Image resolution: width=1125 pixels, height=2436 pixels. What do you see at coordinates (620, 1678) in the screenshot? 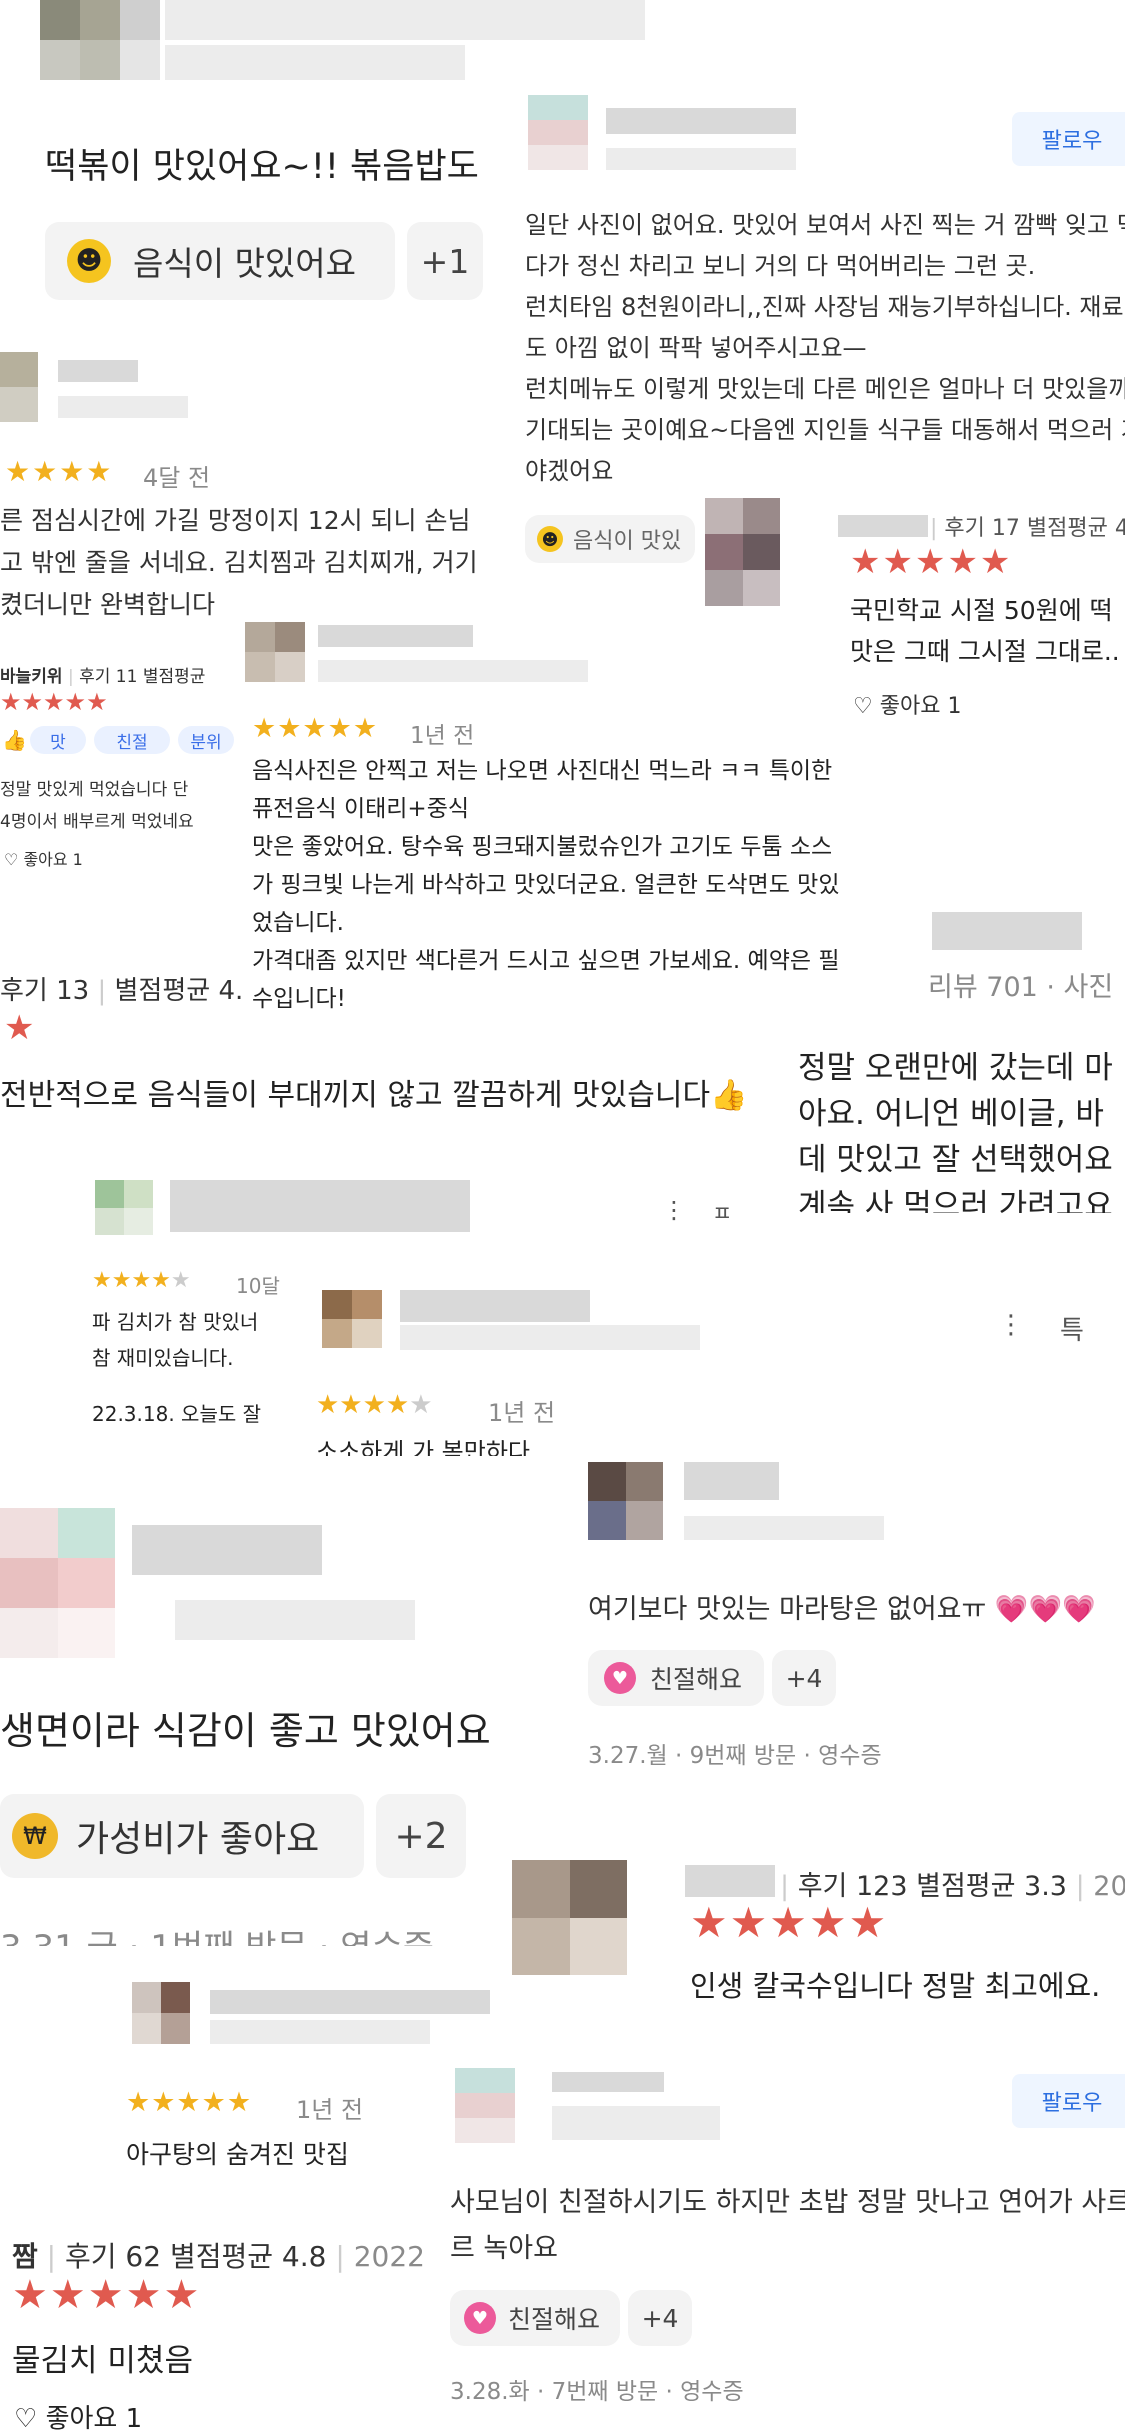
I see `heart-emoji-icon: ♥` at bounding box center [620, 1678].